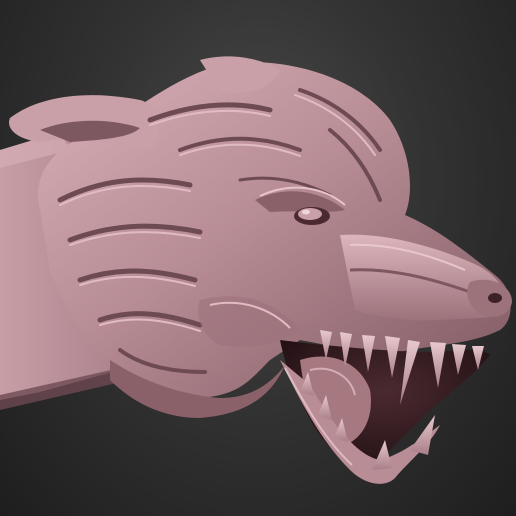  I want to click on eye, so click(312, 216).